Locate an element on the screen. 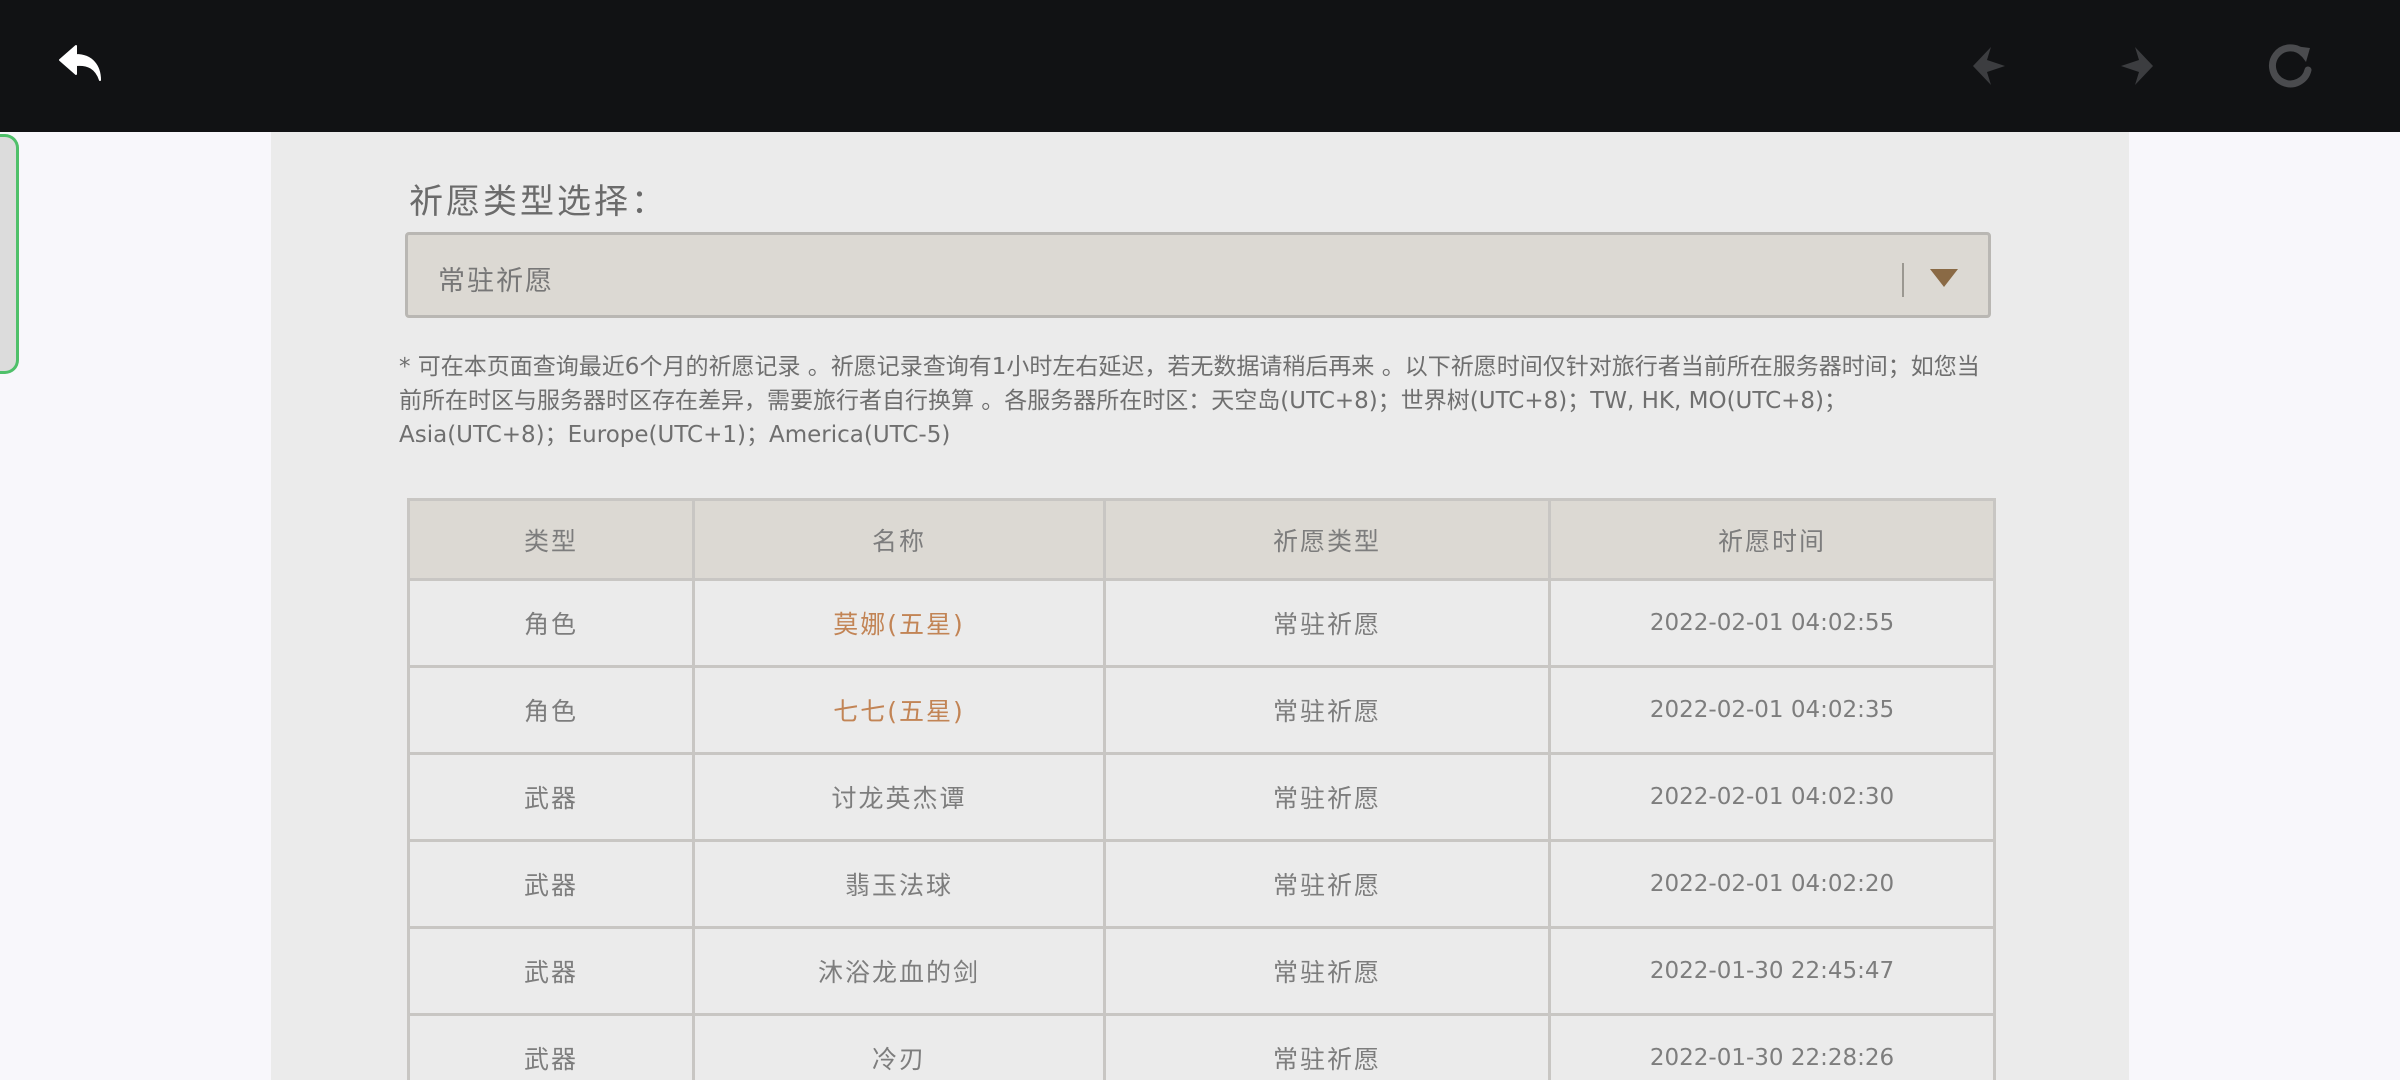  refresh-icon is located at coordinates (2290, 66).